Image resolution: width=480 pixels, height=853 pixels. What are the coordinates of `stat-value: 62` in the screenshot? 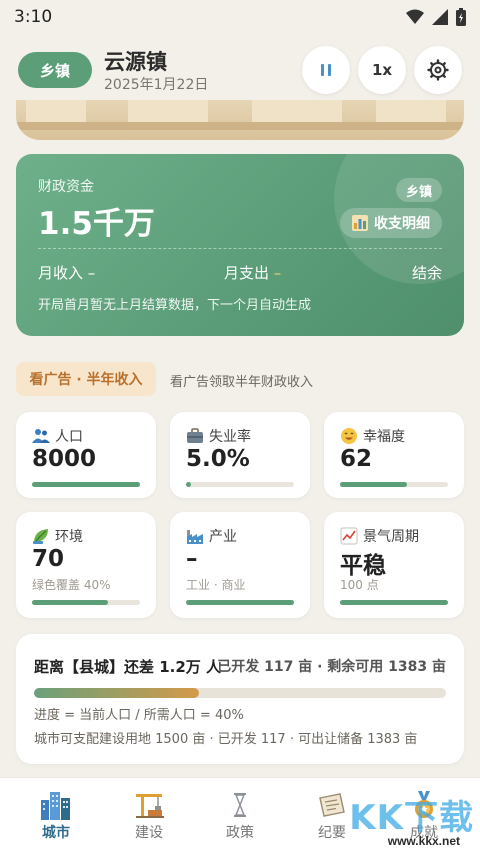 It's located at (356, 459).